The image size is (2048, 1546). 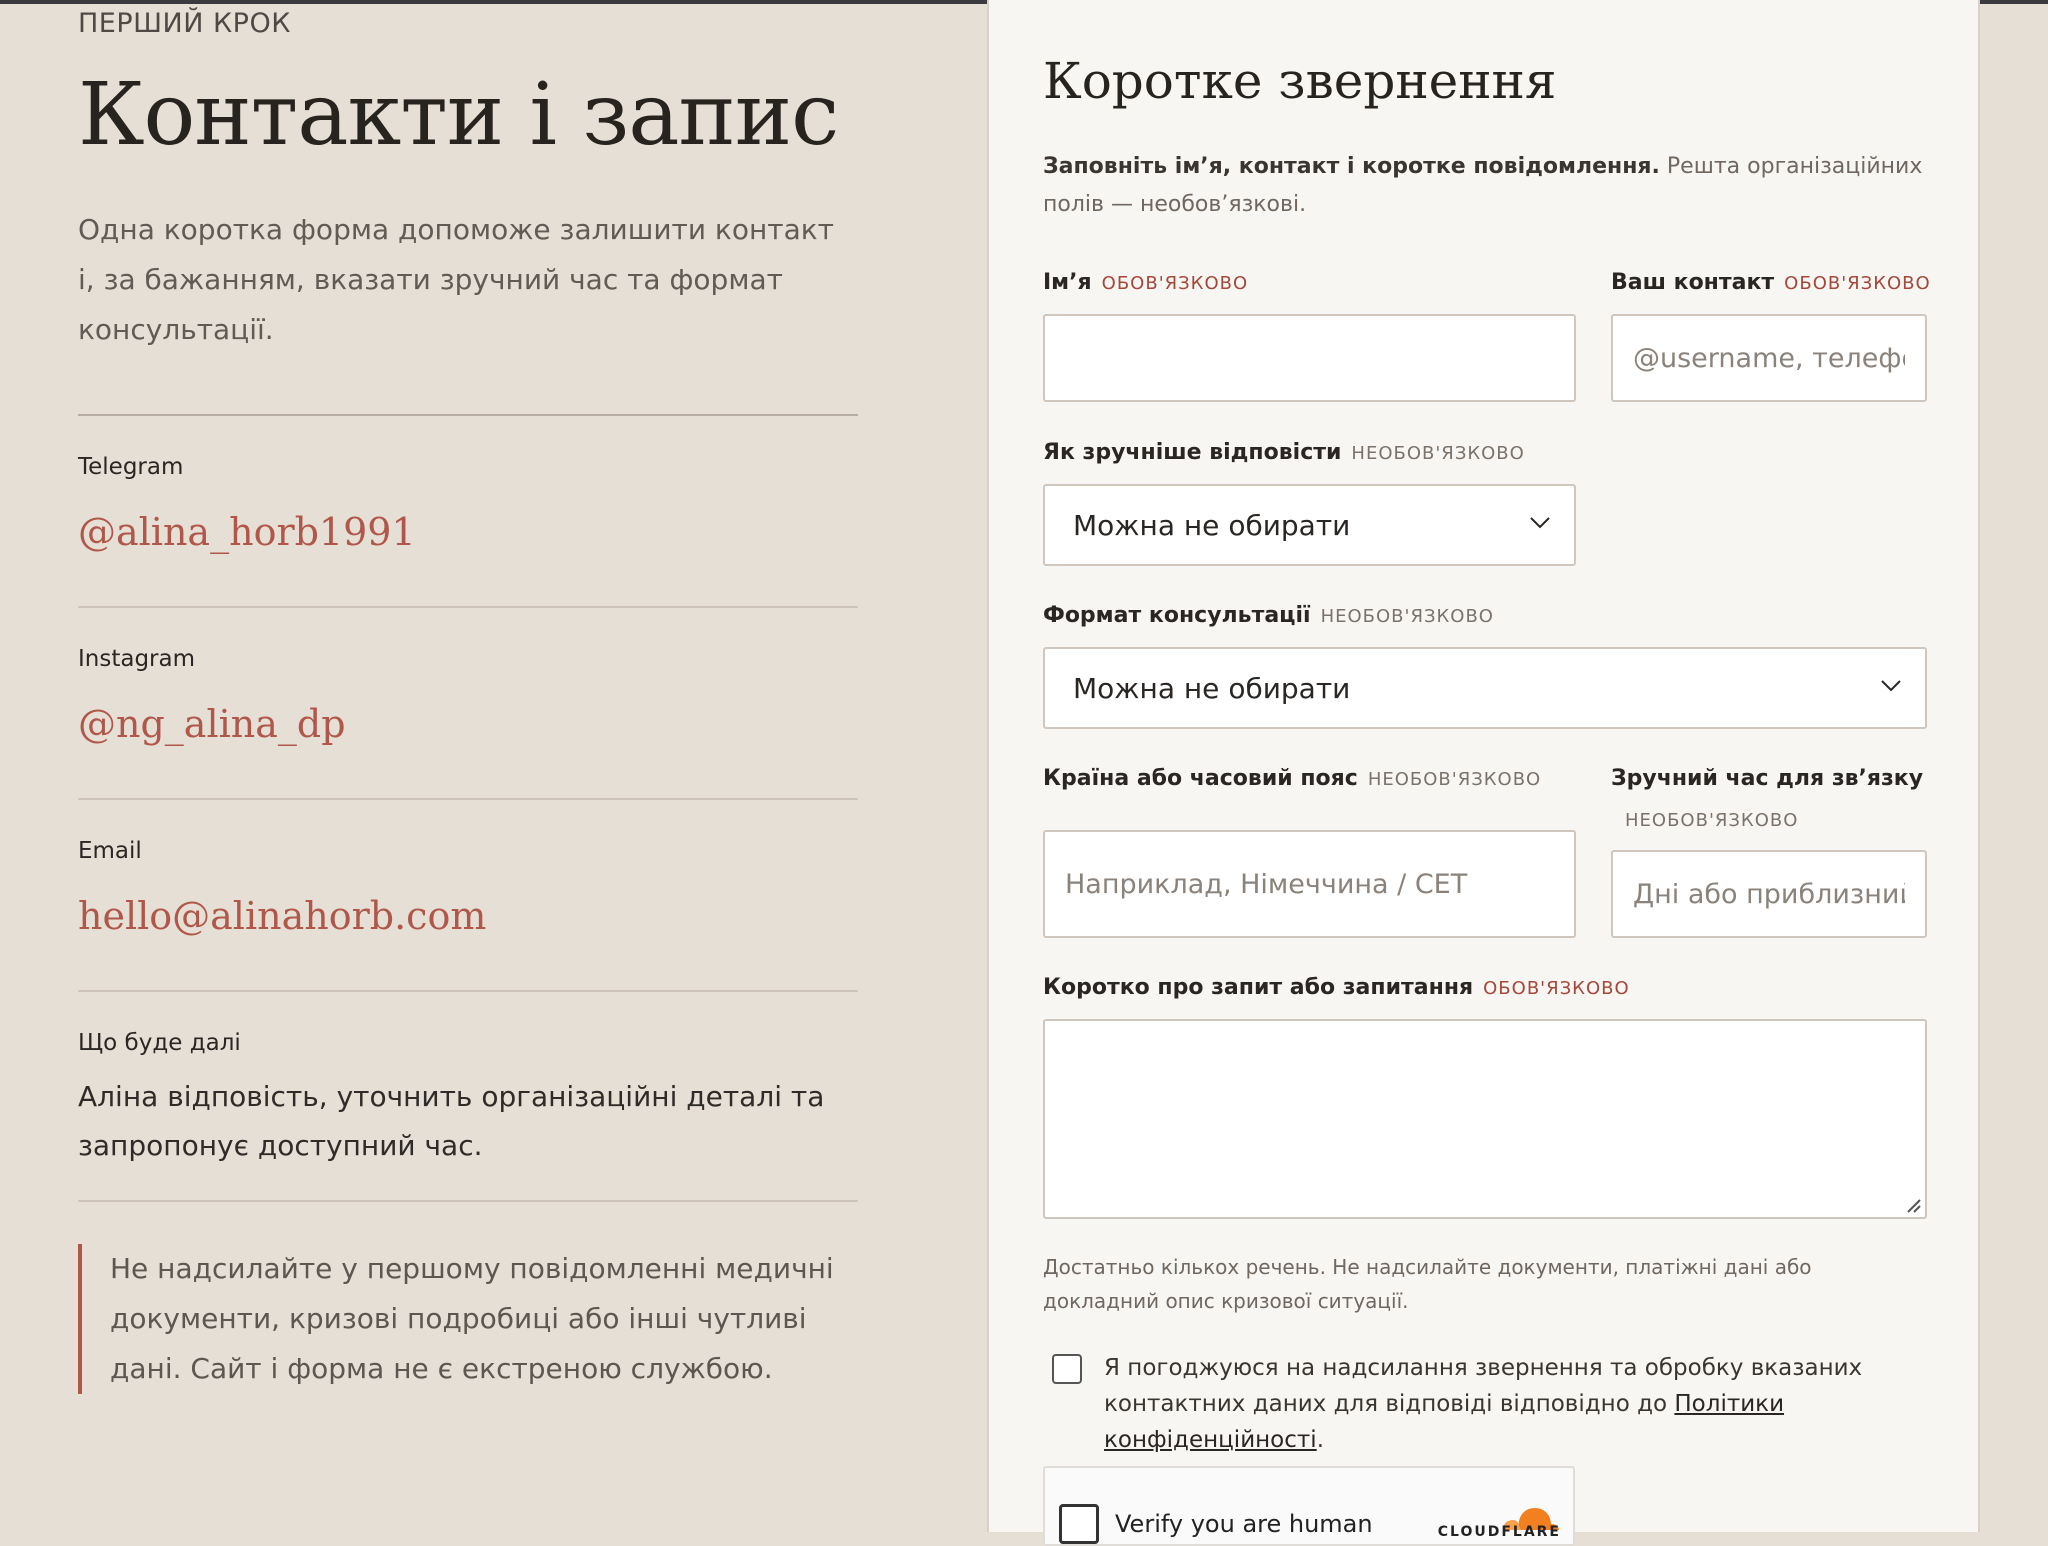 I want to click on telegram-link: @alina_horb1991, so click(x=247, y=532).